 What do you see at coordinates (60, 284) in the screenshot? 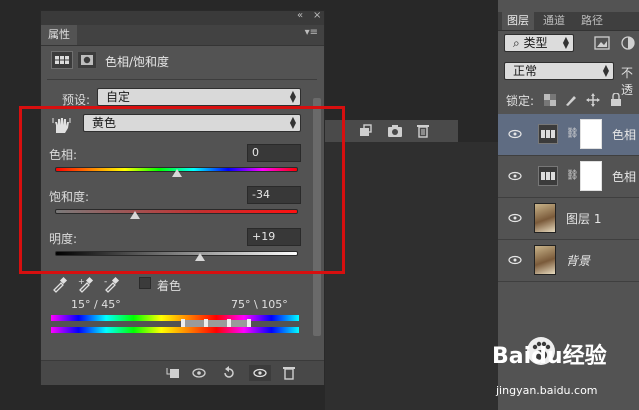
I see `eyedropper-icon` at bounding box center [60, 284].